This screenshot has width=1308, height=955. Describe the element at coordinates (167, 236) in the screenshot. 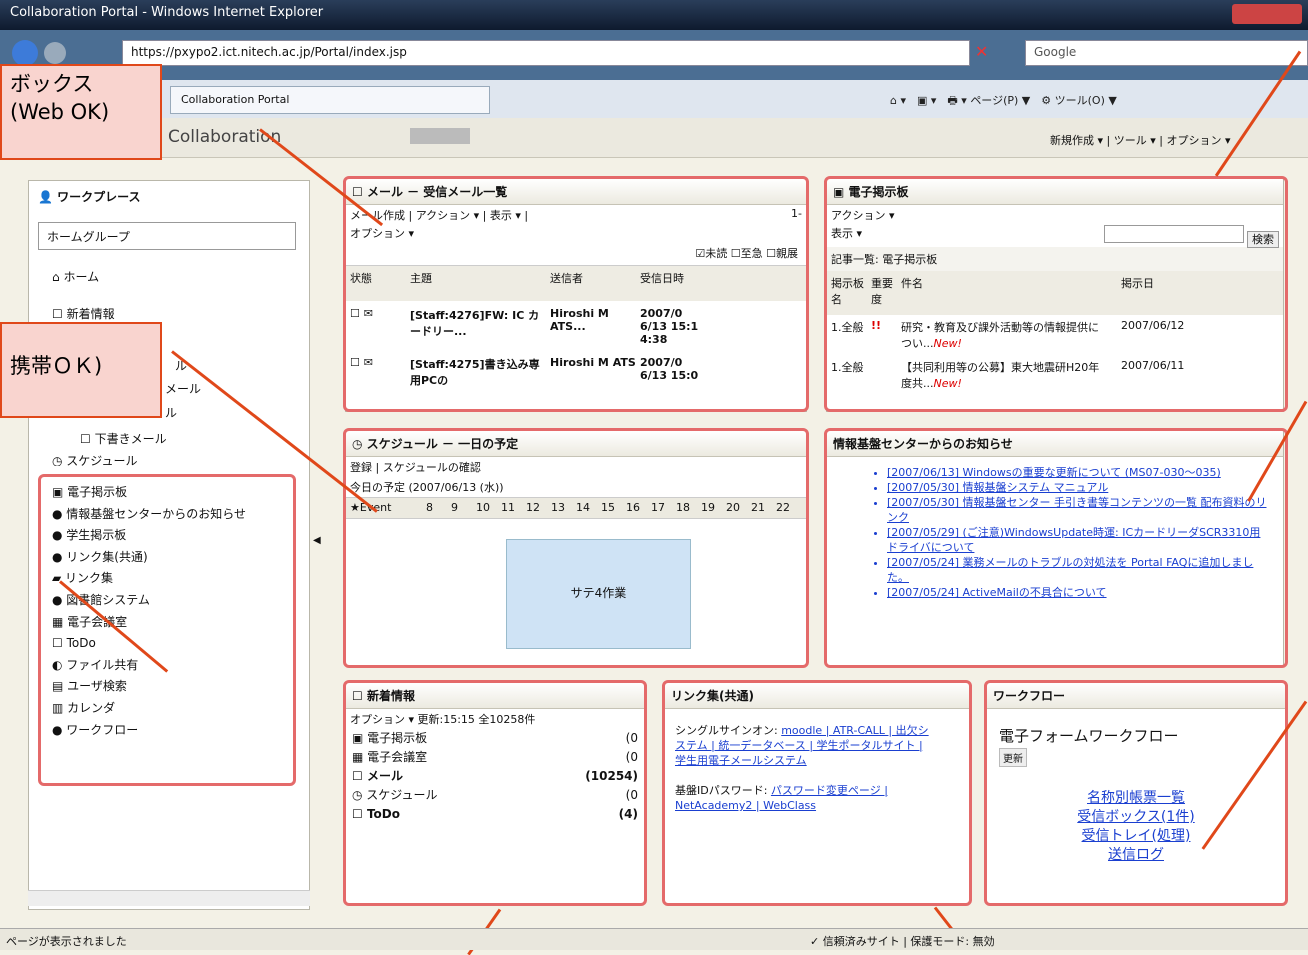

I see `group-select: ホームグループ` at that location.